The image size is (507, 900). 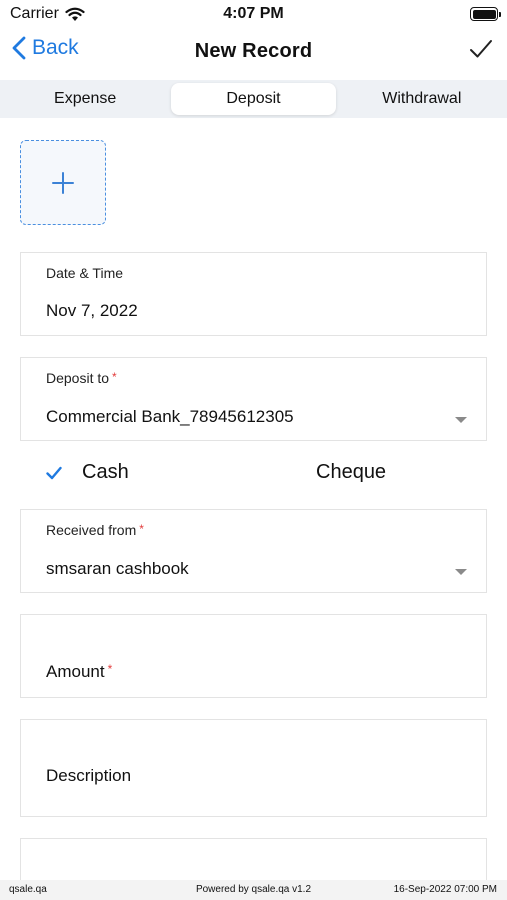 I want to click on cash-option: Cash, so click(x=87, y=472).